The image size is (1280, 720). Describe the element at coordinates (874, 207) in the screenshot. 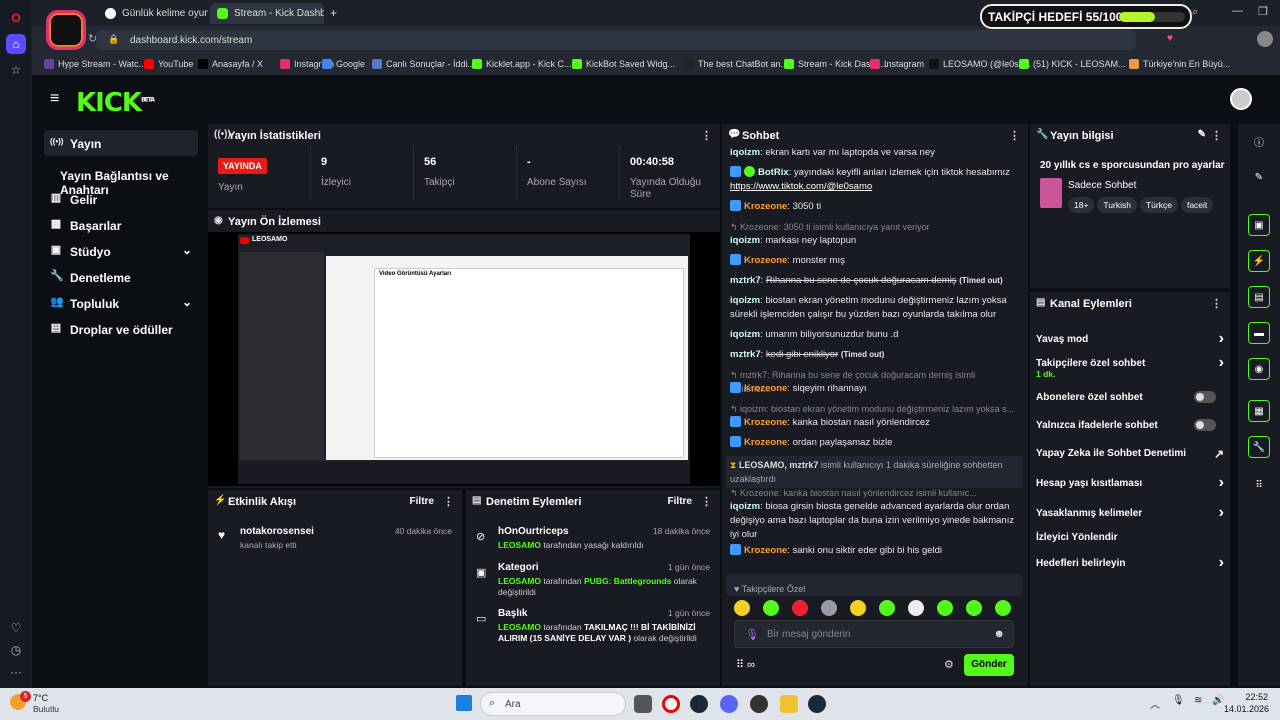

I see `chat-message: Krozeone: 3050 ti` at that location.